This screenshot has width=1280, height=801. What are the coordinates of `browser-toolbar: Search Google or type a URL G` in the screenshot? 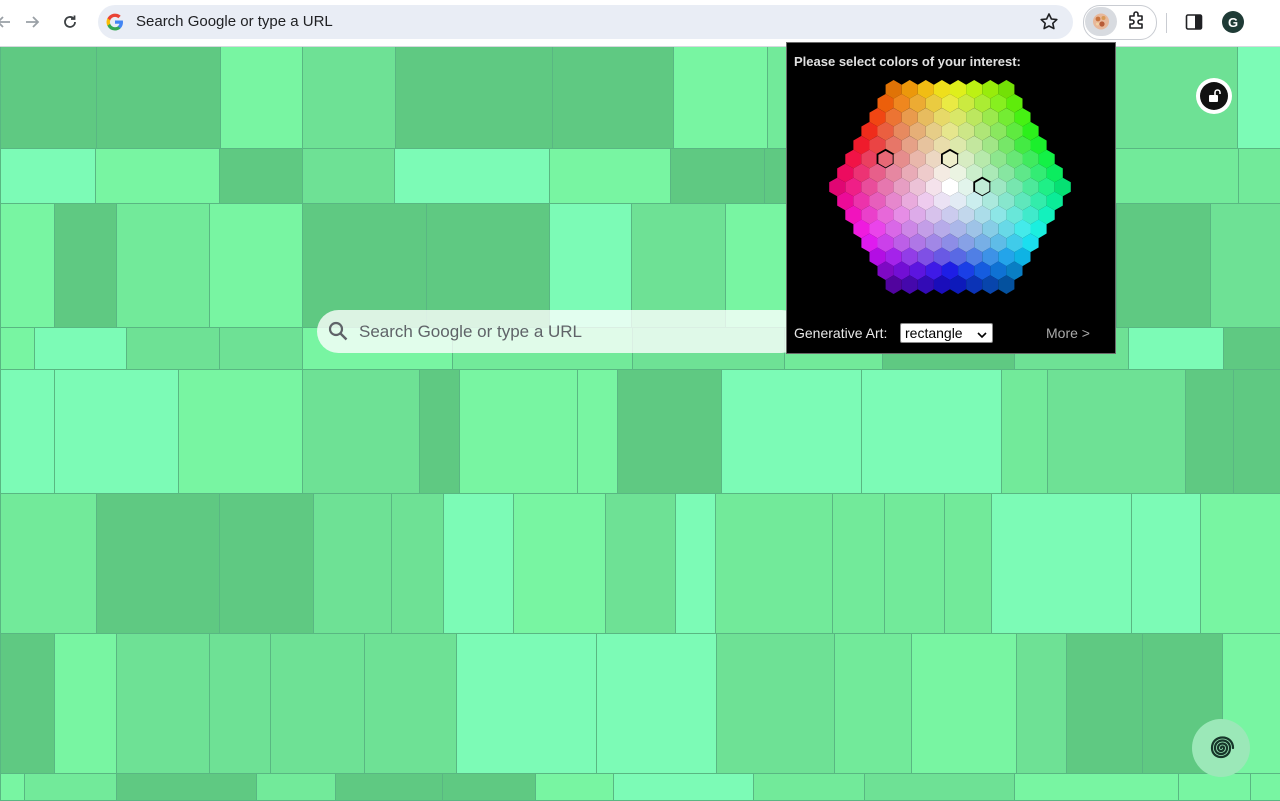 It's located at (640, 23).